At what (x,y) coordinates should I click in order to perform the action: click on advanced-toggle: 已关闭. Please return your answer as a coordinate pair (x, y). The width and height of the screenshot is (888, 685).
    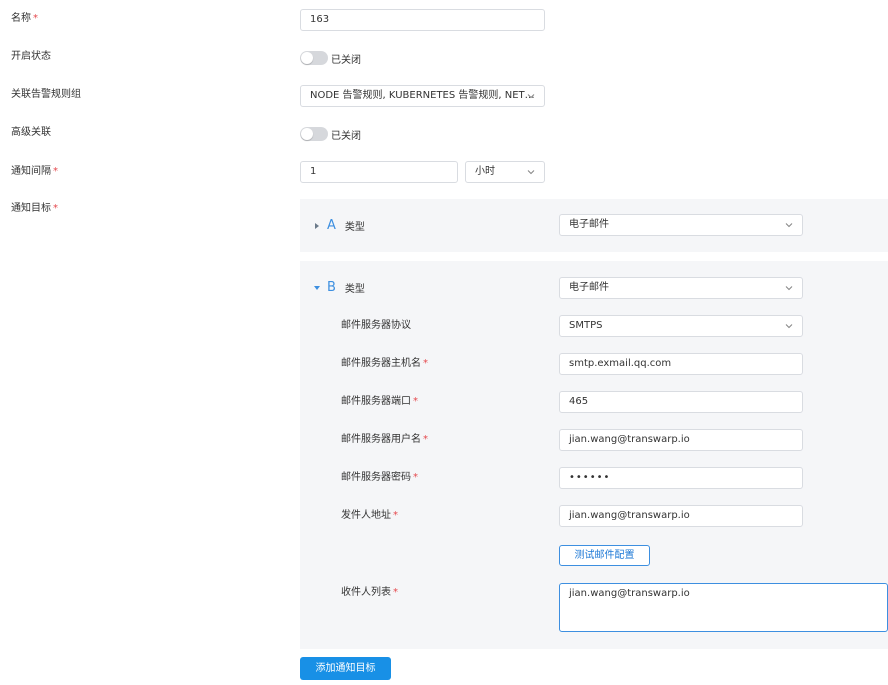
    Looking at the image, I should click on (330, 134).